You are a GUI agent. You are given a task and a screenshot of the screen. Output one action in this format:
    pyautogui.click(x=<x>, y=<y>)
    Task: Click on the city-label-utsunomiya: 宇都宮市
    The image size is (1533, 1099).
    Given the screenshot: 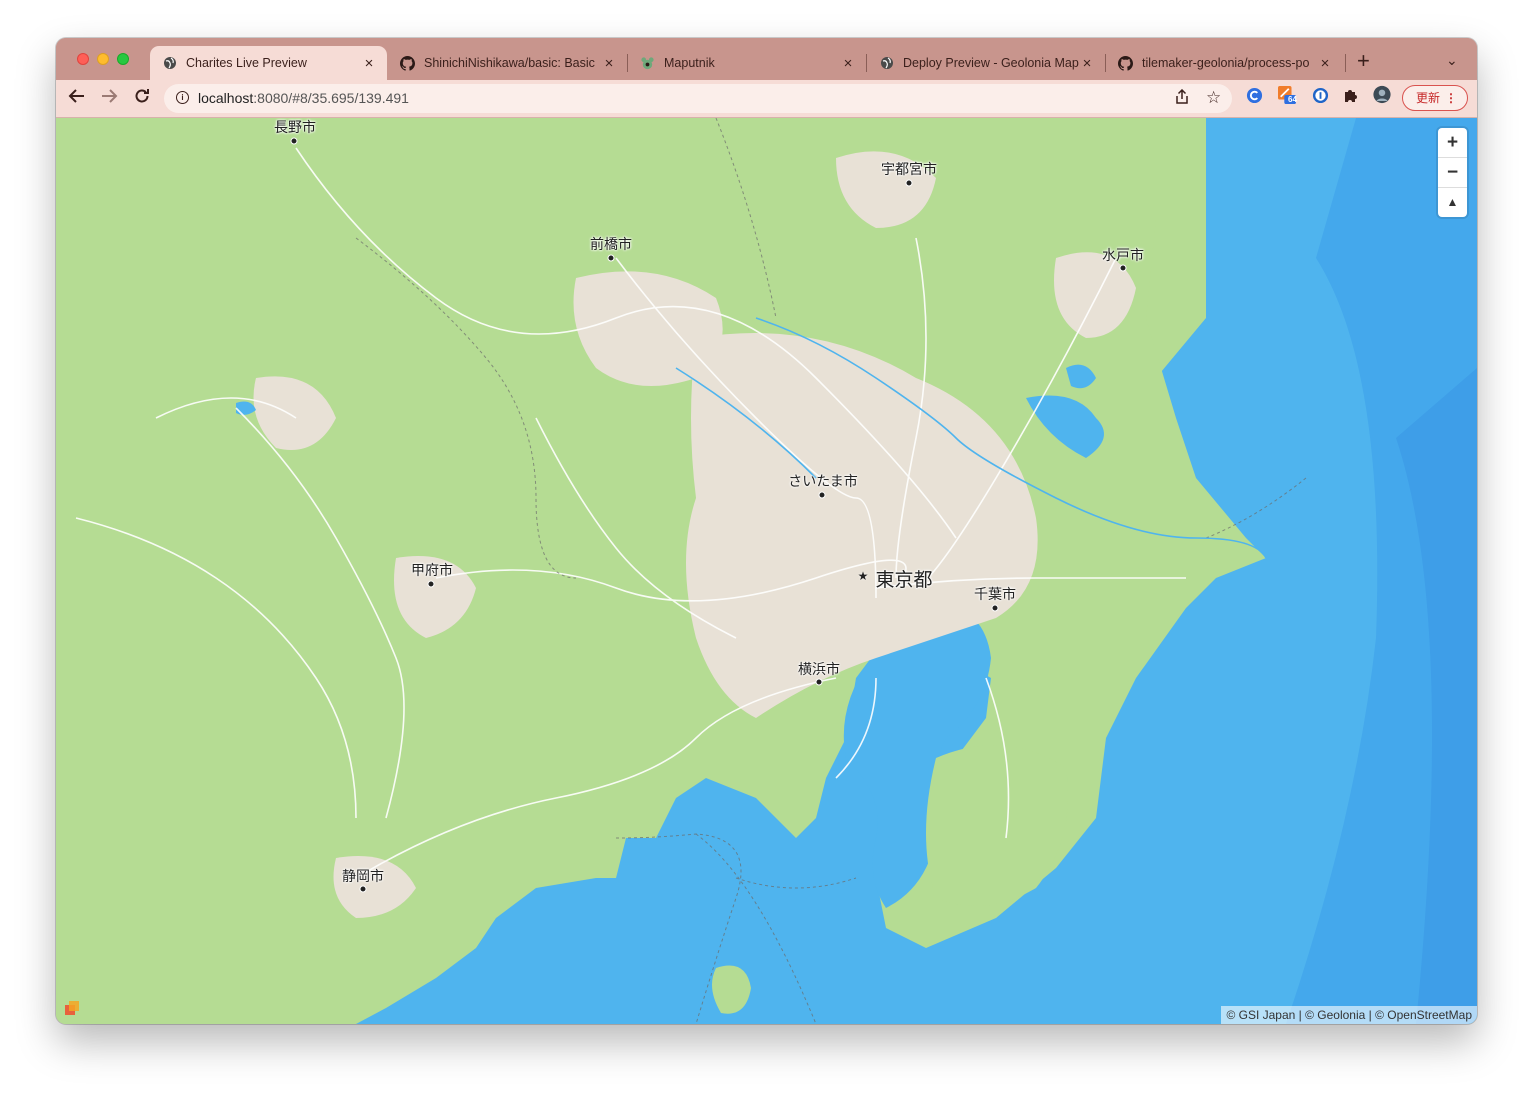 What is the action you would take?
    pyautogui.click(x=909, y=169)
    